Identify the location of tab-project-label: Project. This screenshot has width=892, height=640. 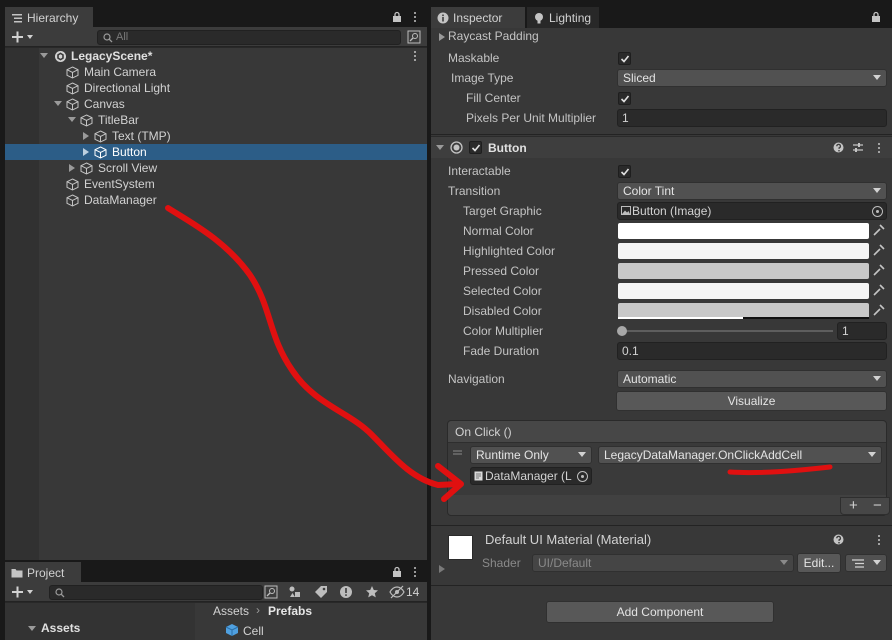
(46, 573).